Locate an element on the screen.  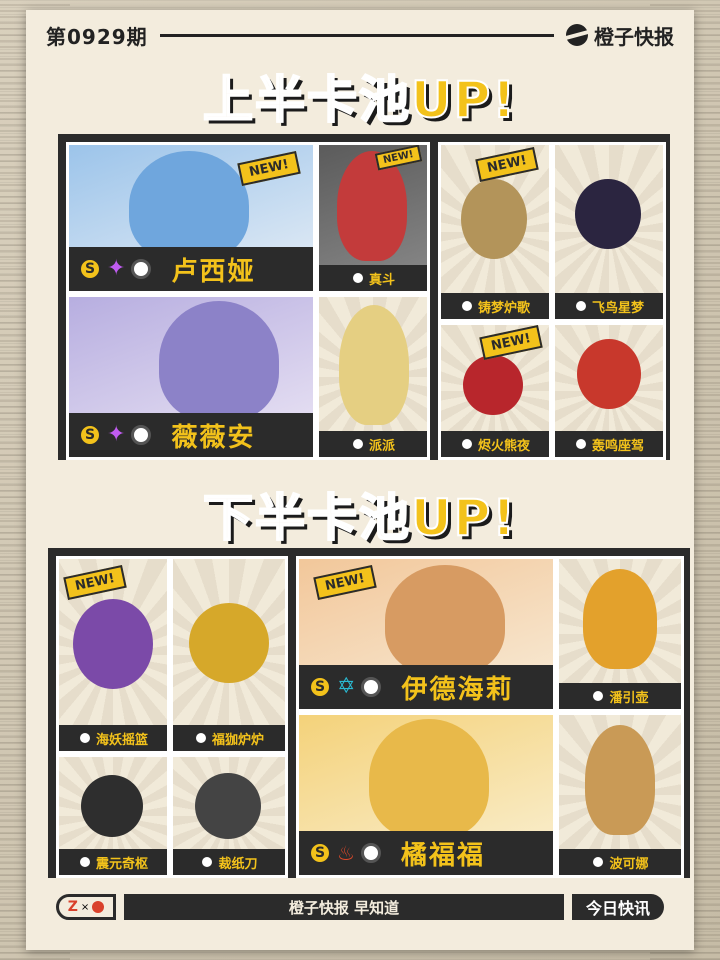
agent-name: 伊德海莉 is located at coordinates (457, 689).